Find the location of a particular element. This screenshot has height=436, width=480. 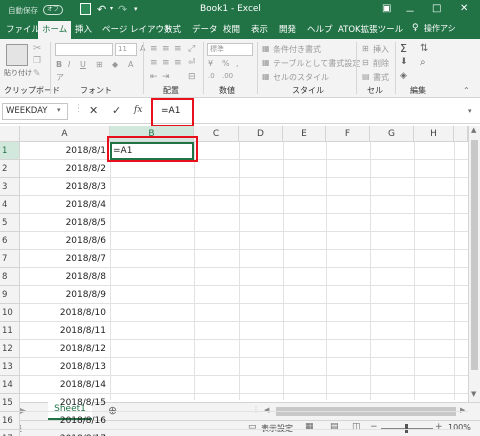

row-header: 14 is located at coordinates (10, 385).